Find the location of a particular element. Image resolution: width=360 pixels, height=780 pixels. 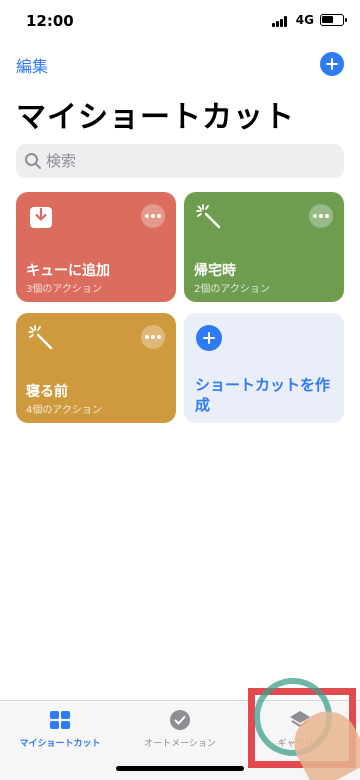

create-shortcut-label: ショートカットを作成 is located at coordinates (263, 395).